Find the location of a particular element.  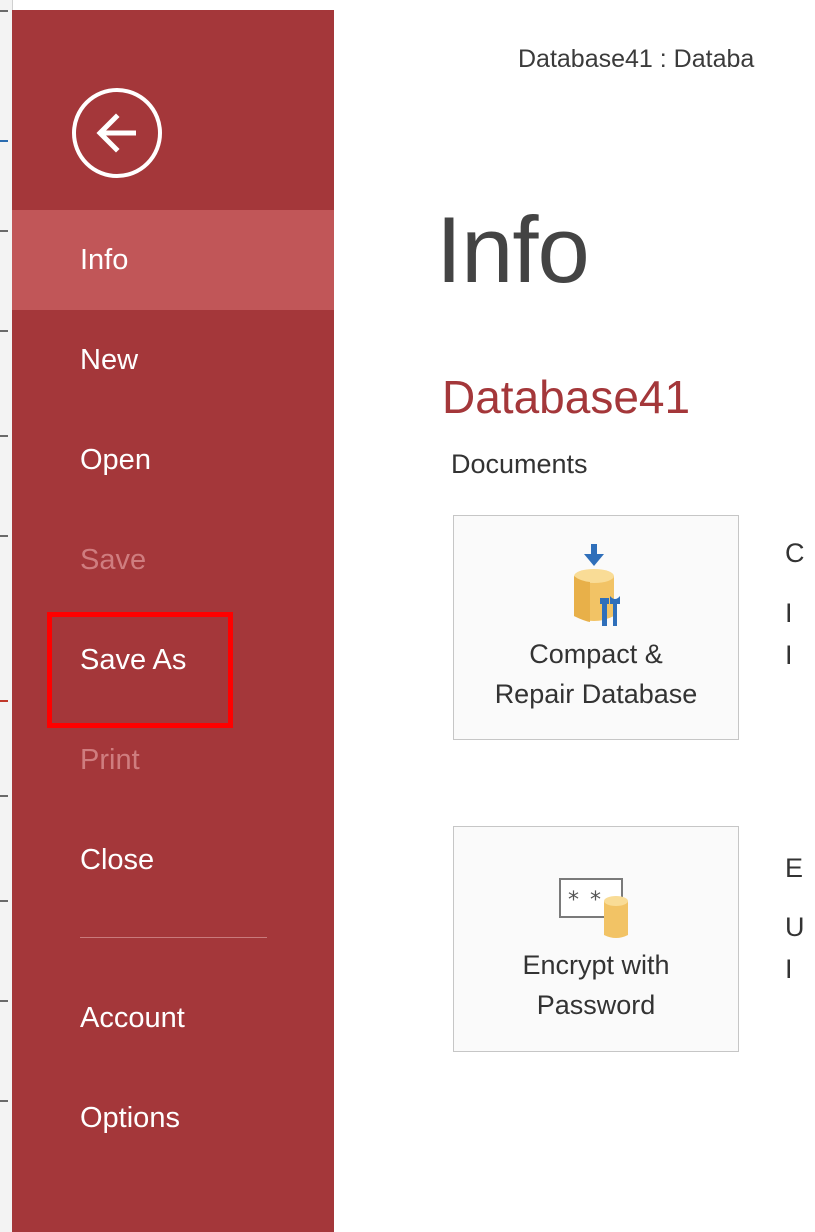

nav-item-new: New is located at coordinates (173, 360).